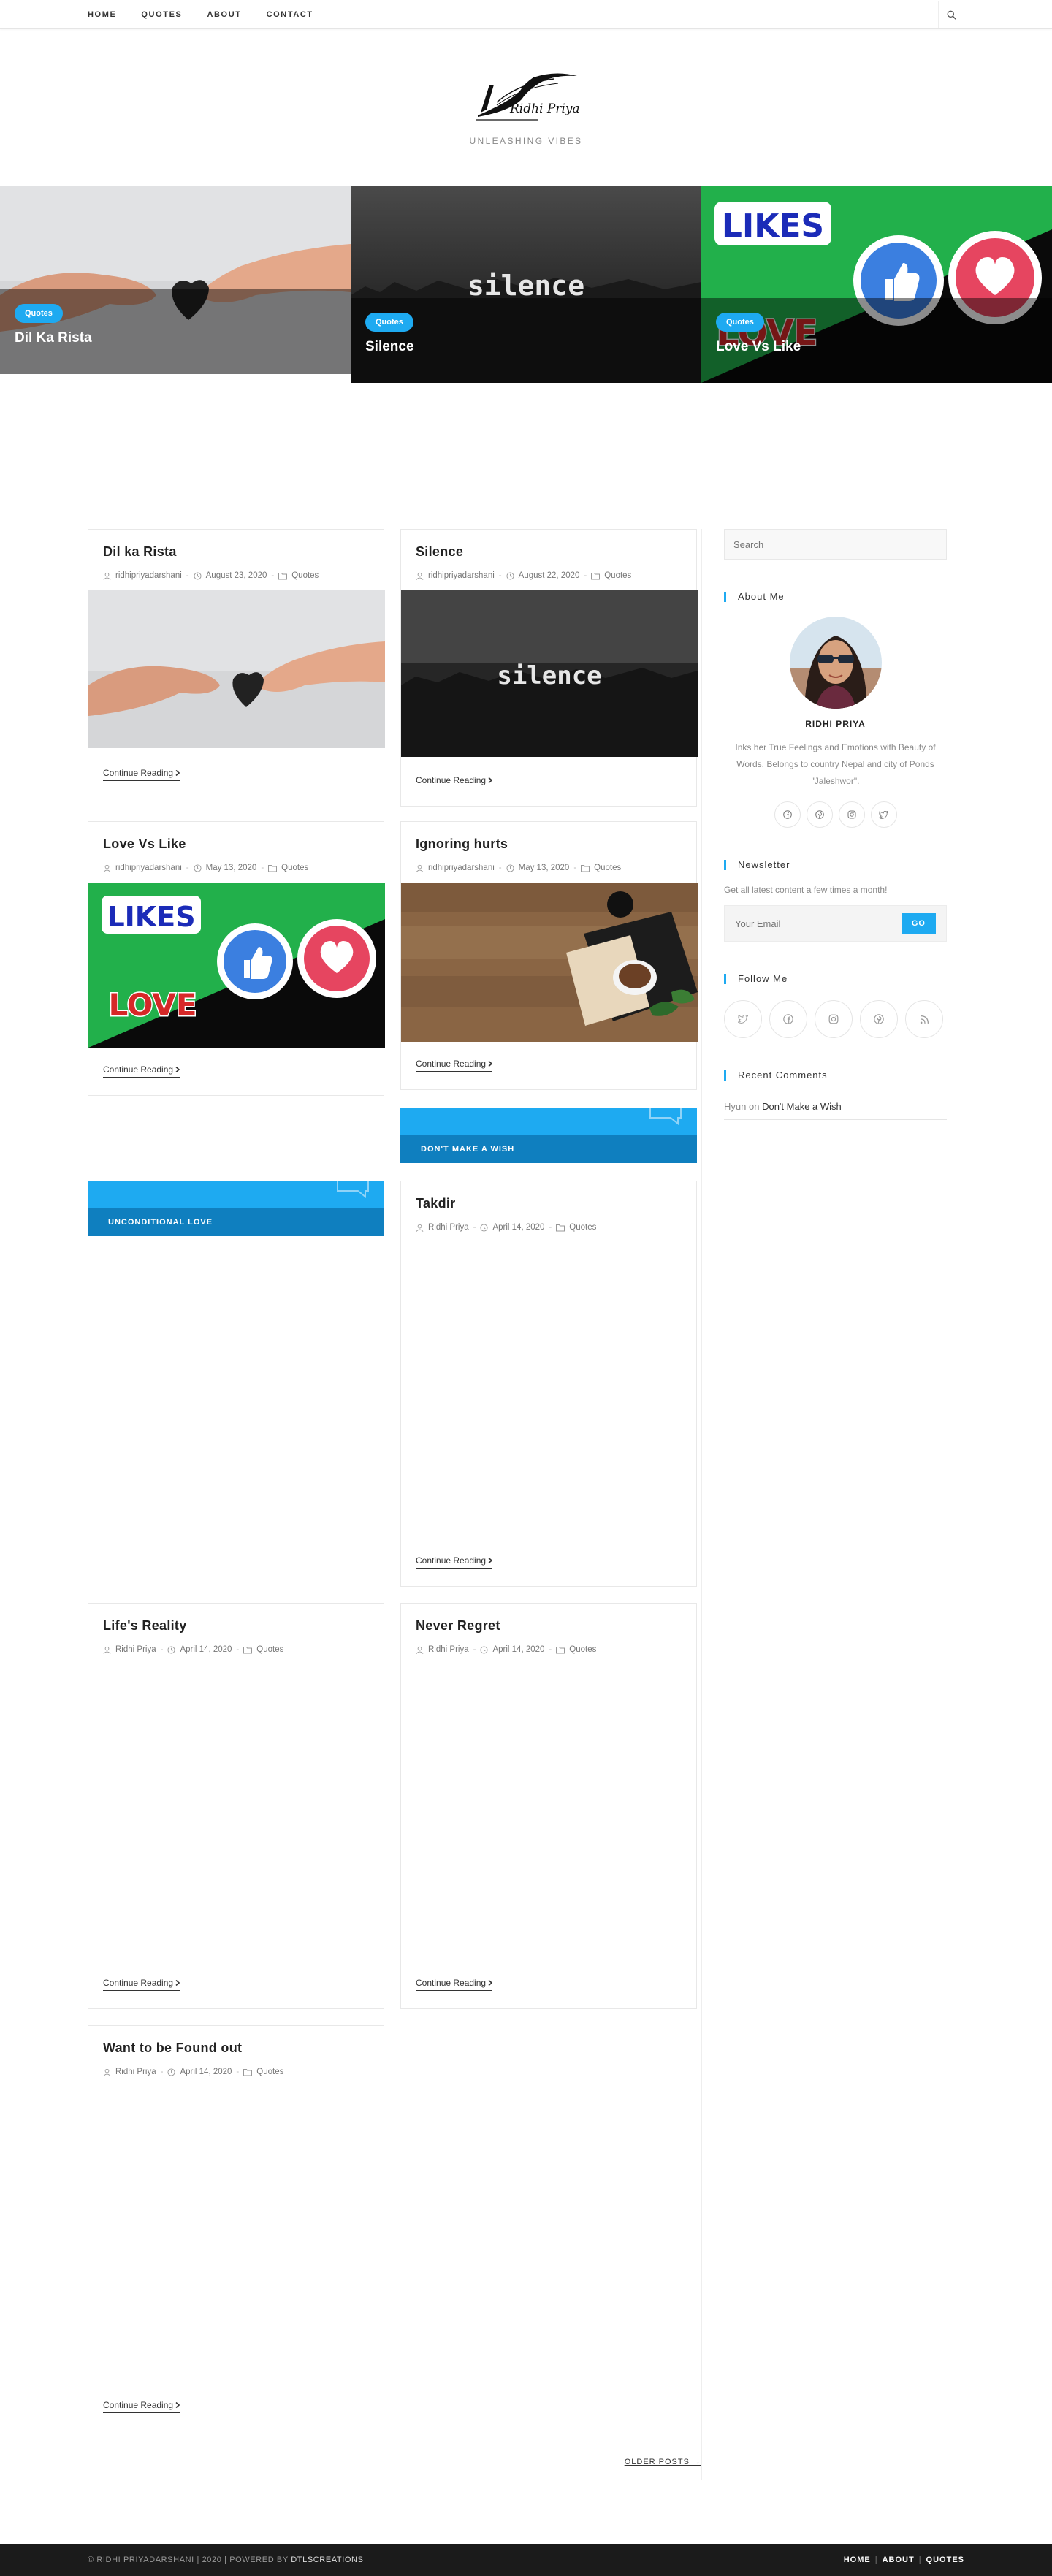  Describe the element at coordinates (549, 552) in the screenshot. I see `post-title: Silence` at that location.